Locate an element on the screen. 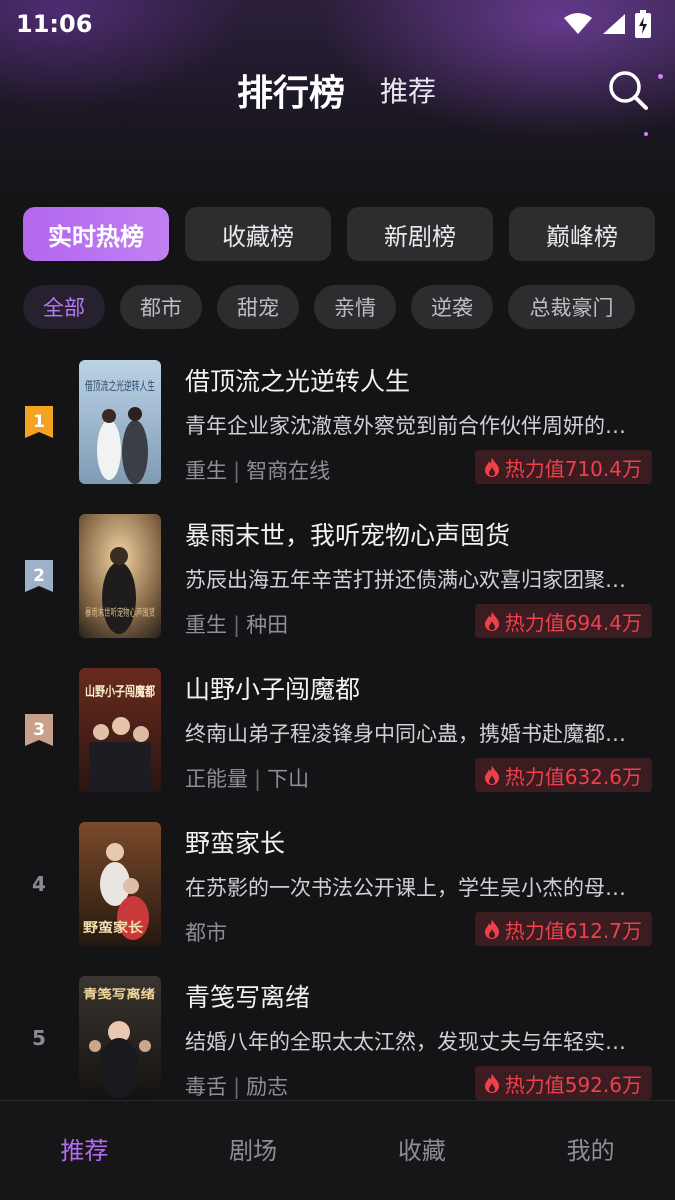 Image resolution: width=675 pixels, height=1200 pixels. rank-badge-silver: 2 is located at coordinates (39, 576).